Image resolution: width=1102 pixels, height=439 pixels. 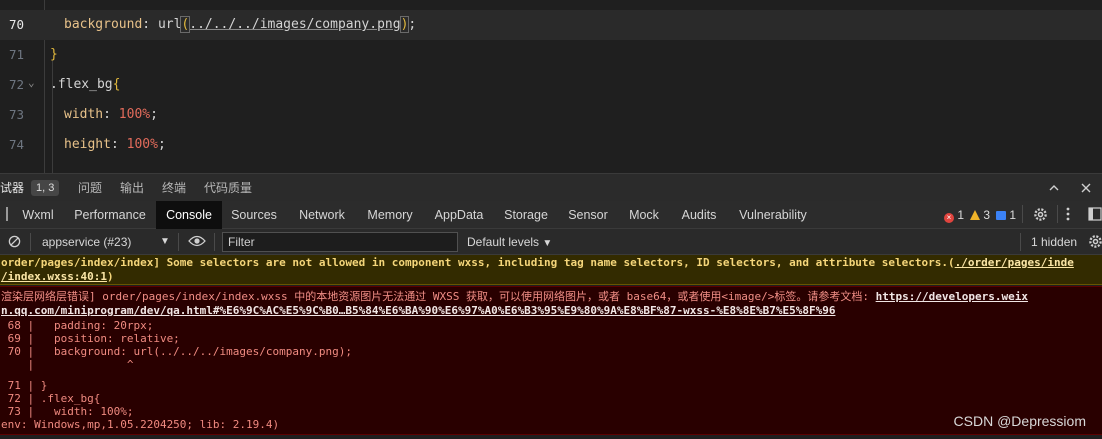 I want to click on tab-wxml: Wxml, so click(x=38, y=215).